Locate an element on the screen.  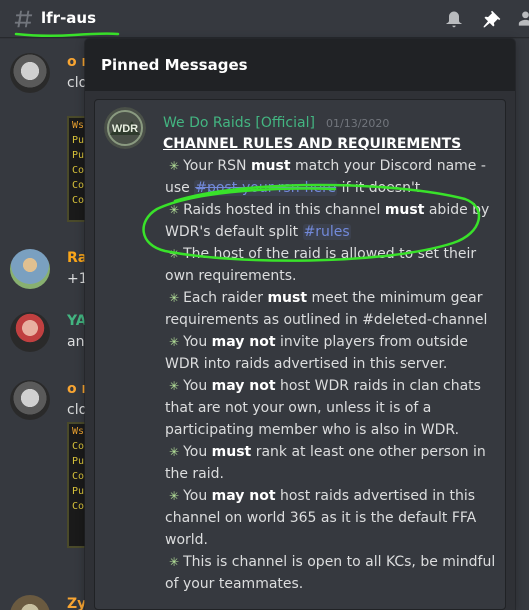
members-icon is located at coordinates (523, 19).